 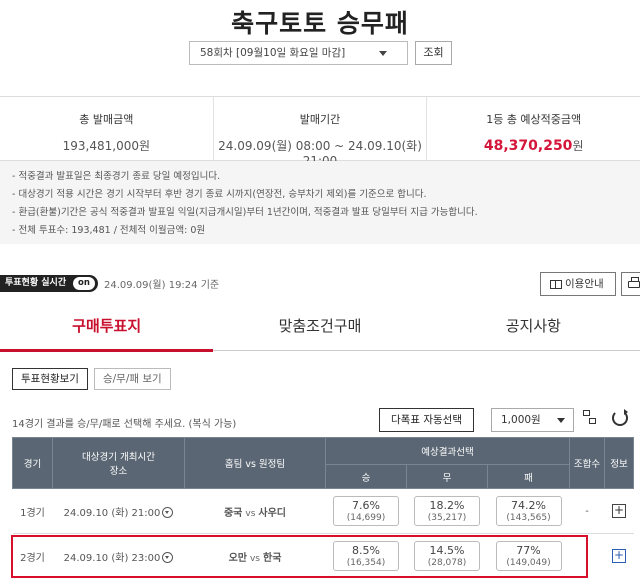 What do you see at coordinates (521, 420) in the screenshot?
I see `amount-select-value: 1,000원` at bounding box center [521, 420].